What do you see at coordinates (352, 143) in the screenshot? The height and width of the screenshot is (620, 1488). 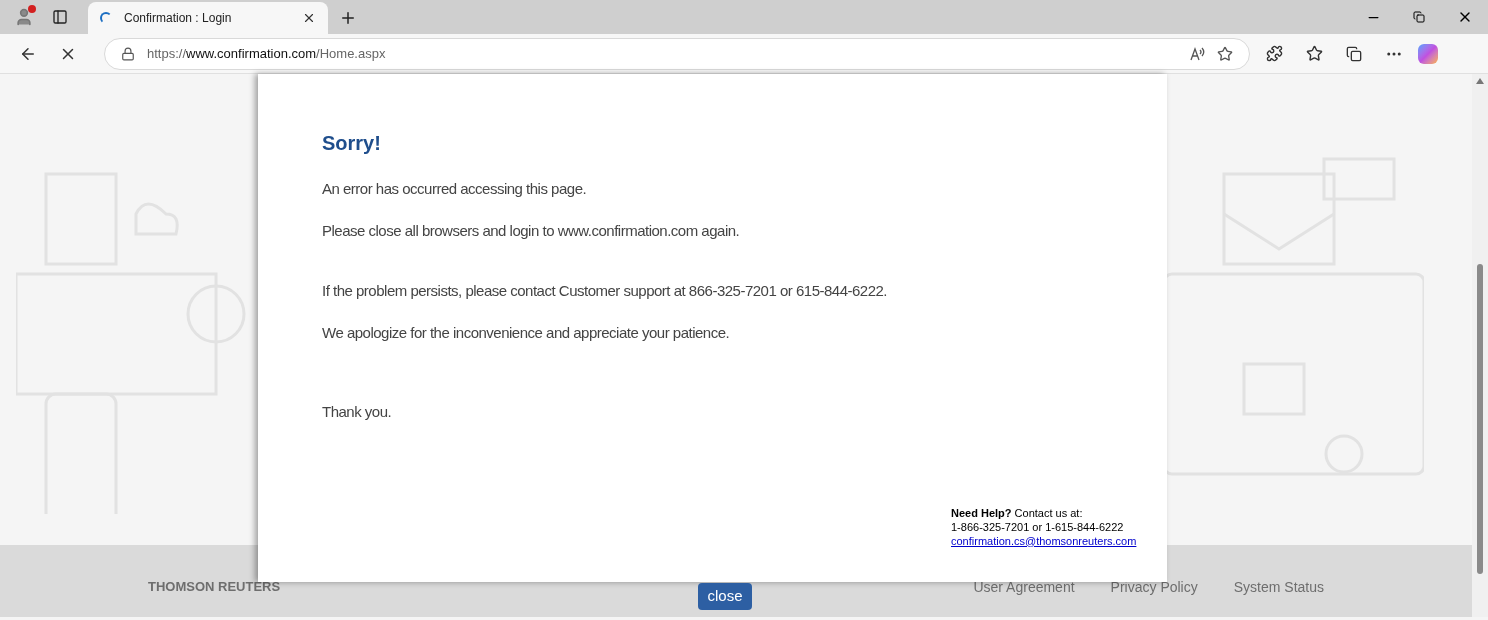 I see `dialog-heading: Sorry!` at bounding box center [352, 143].